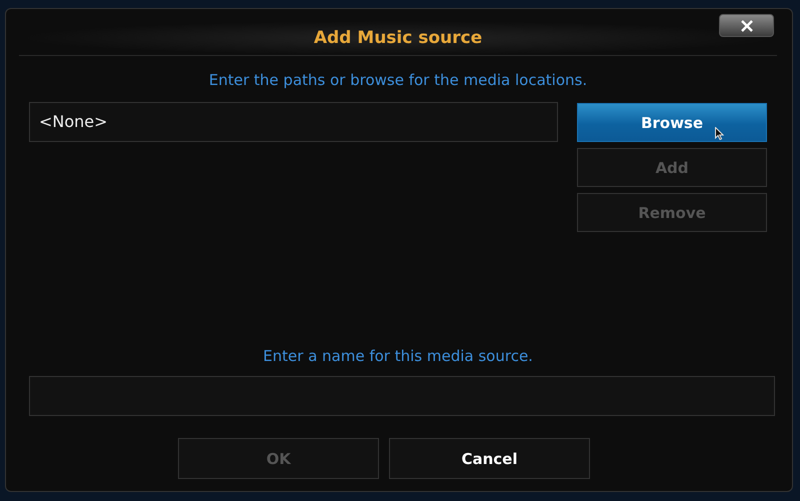 This screenshot has height=501, width=800. I want to click on close-icon, so click(746, 26).